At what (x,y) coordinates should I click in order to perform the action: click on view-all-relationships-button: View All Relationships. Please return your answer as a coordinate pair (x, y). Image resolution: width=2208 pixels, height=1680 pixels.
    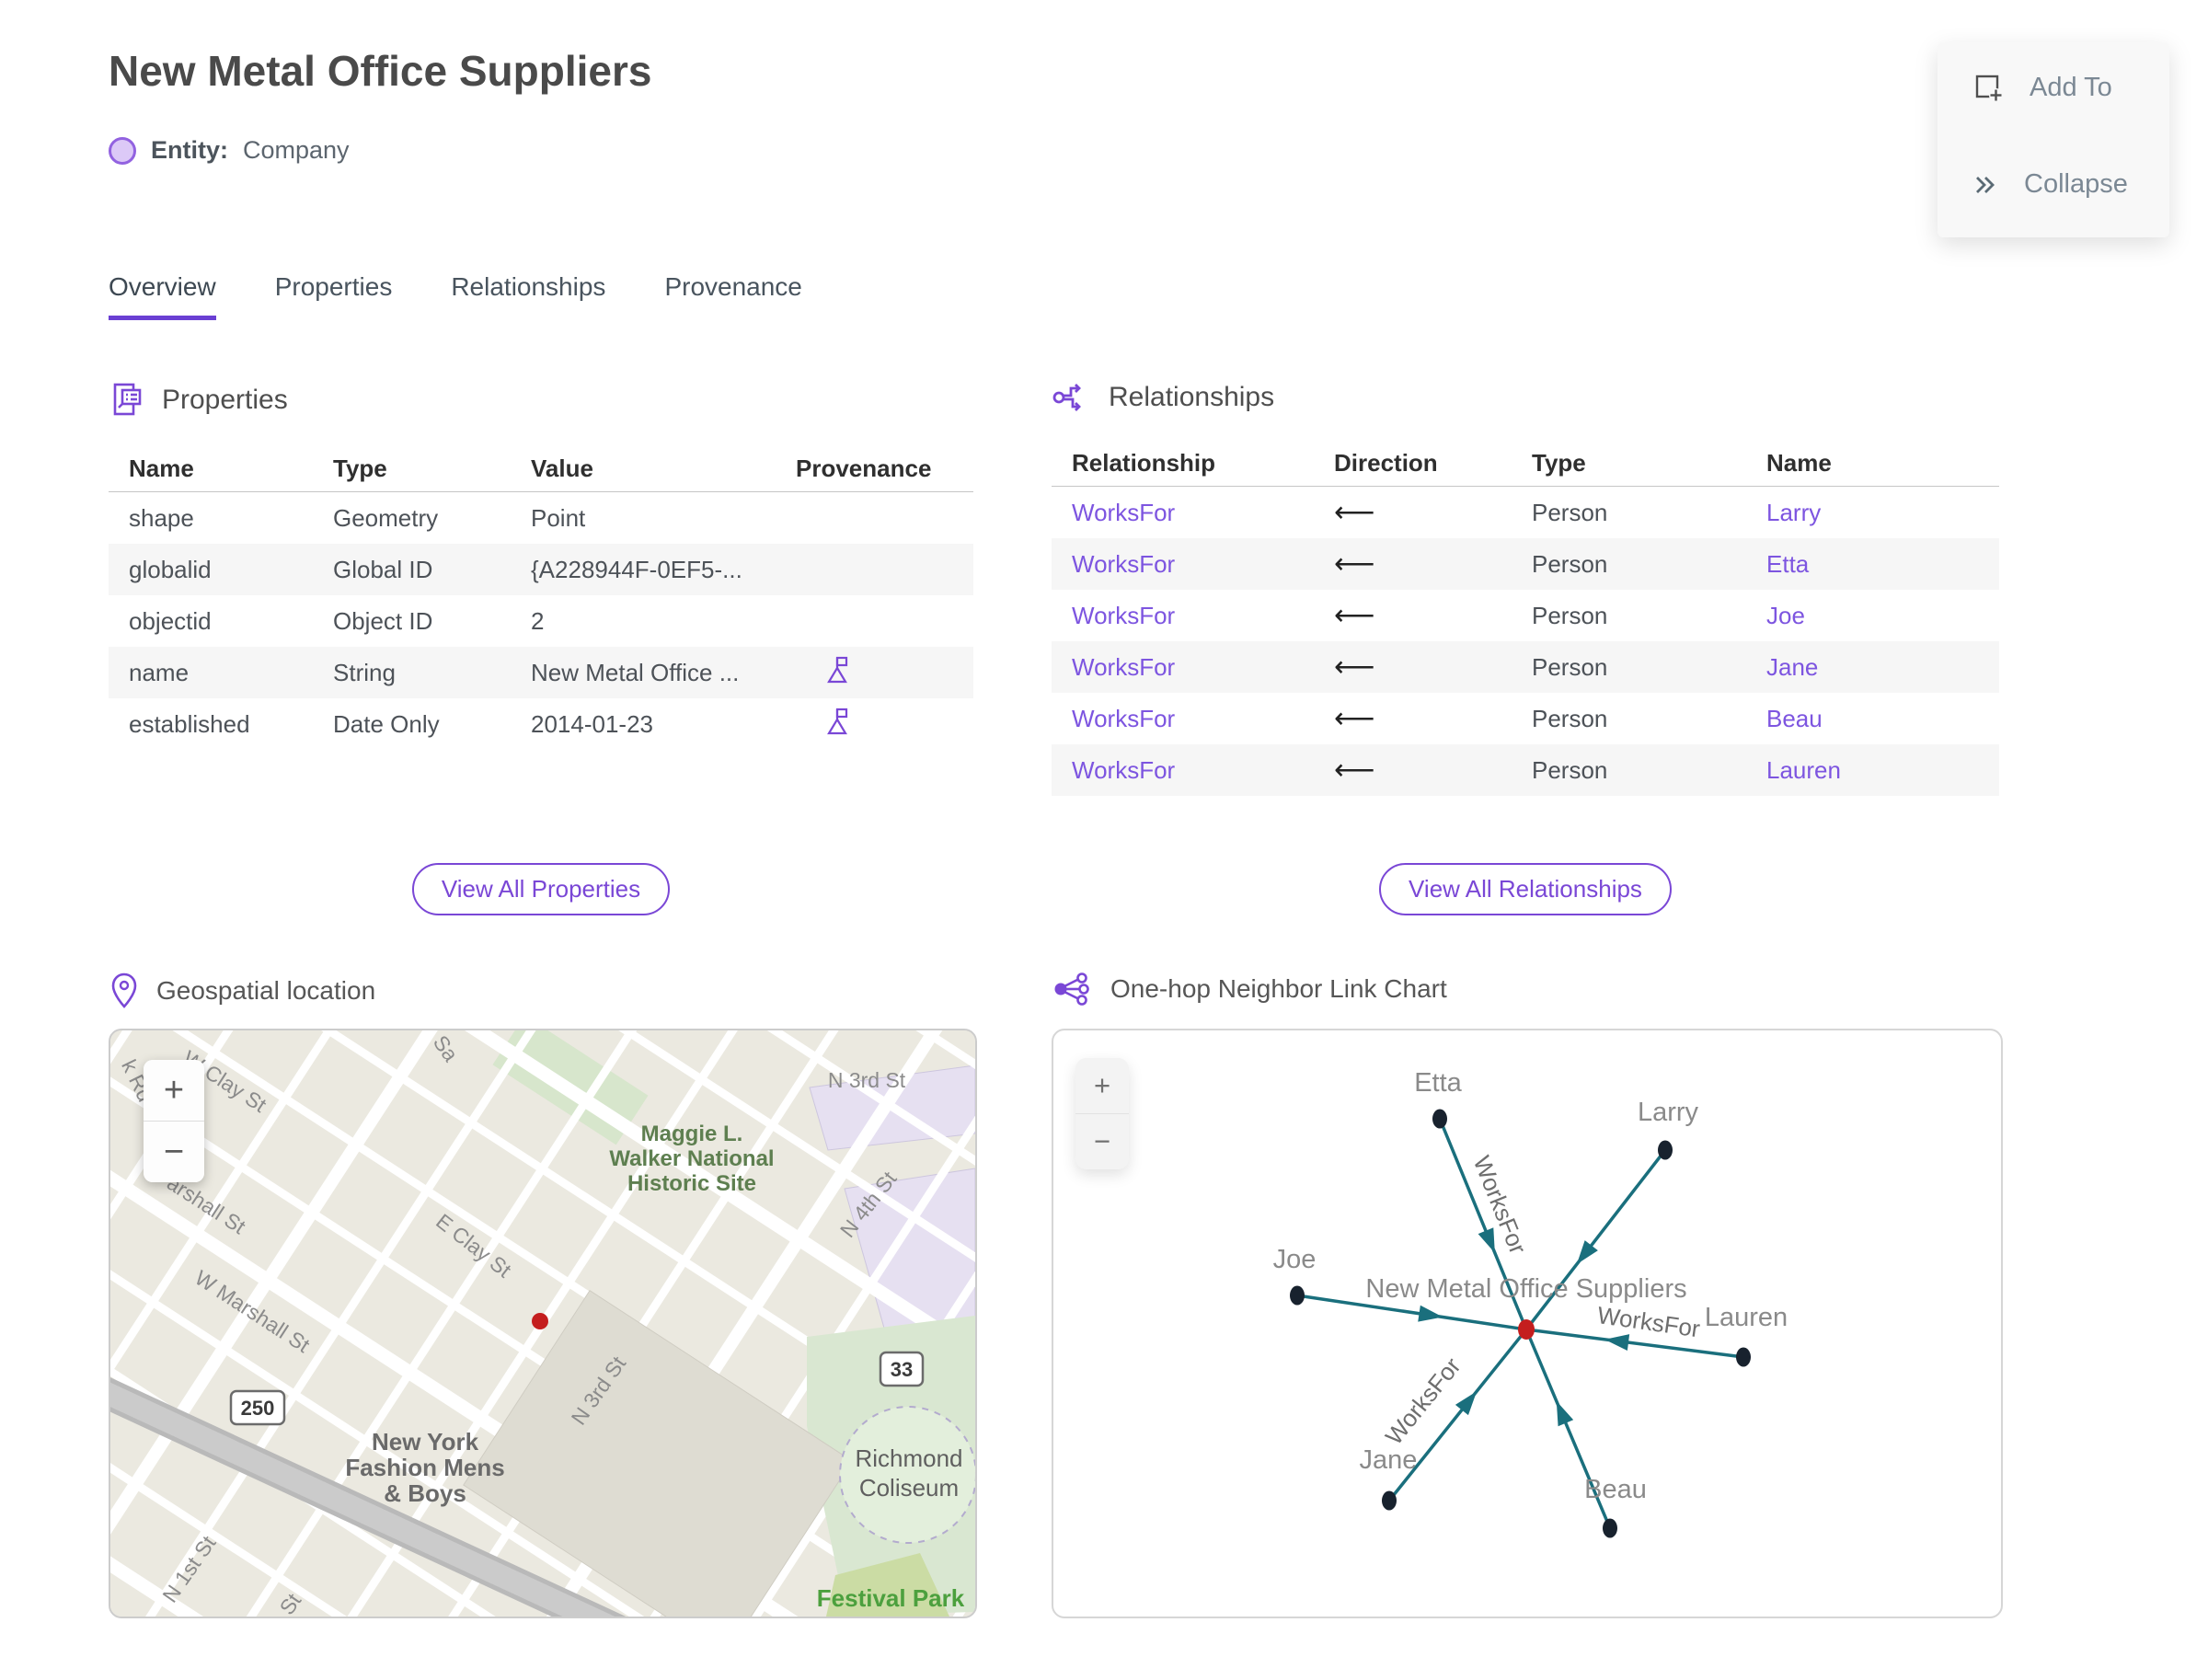
    Looking at the image, I should click on (1525, 889).